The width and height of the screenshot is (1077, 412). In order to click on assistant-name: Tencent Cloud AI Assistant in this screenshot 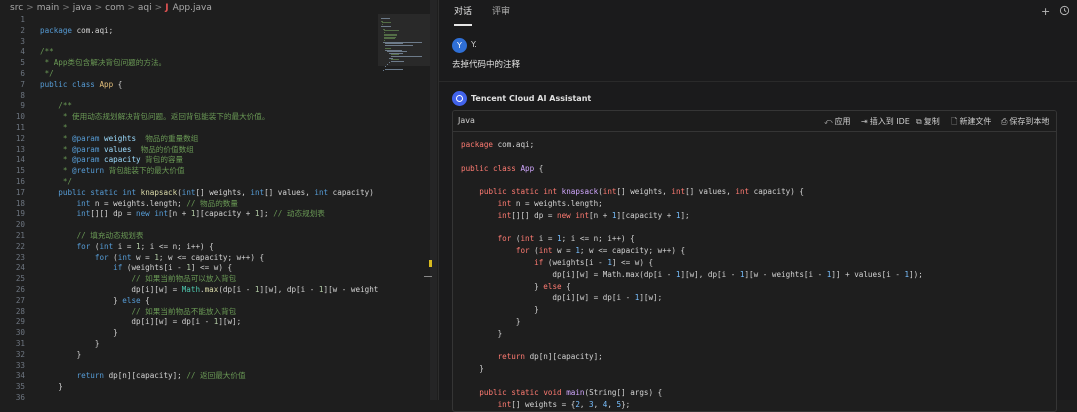, I will do `click(531, 98)`.